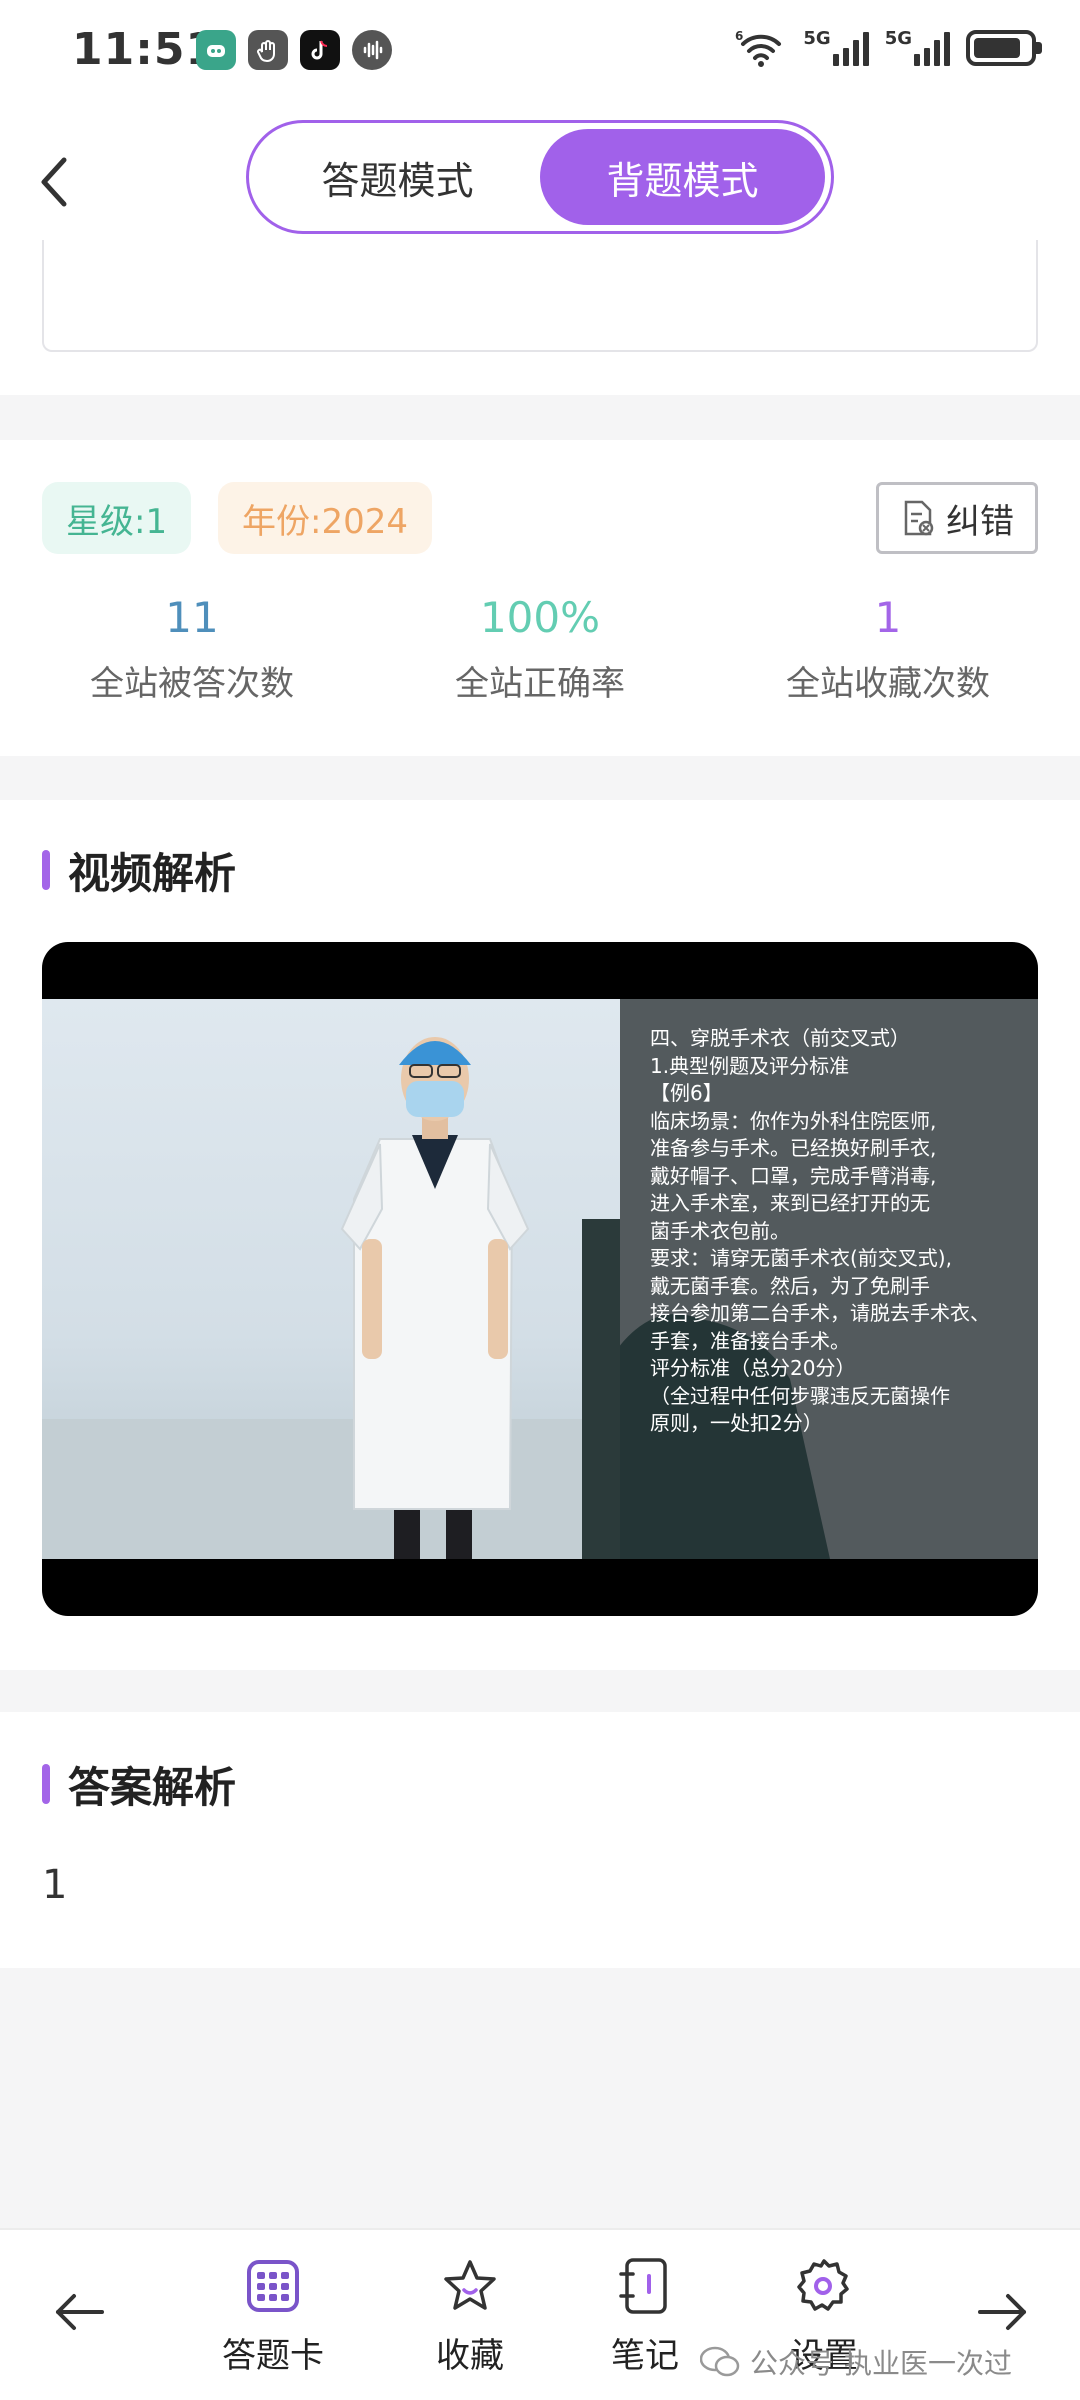 This screenshot has width=1080, height=2400. What do you see at coordinates (919, 518) in the screenshot?
I see `report-icon` at bounding box center [919, 518].